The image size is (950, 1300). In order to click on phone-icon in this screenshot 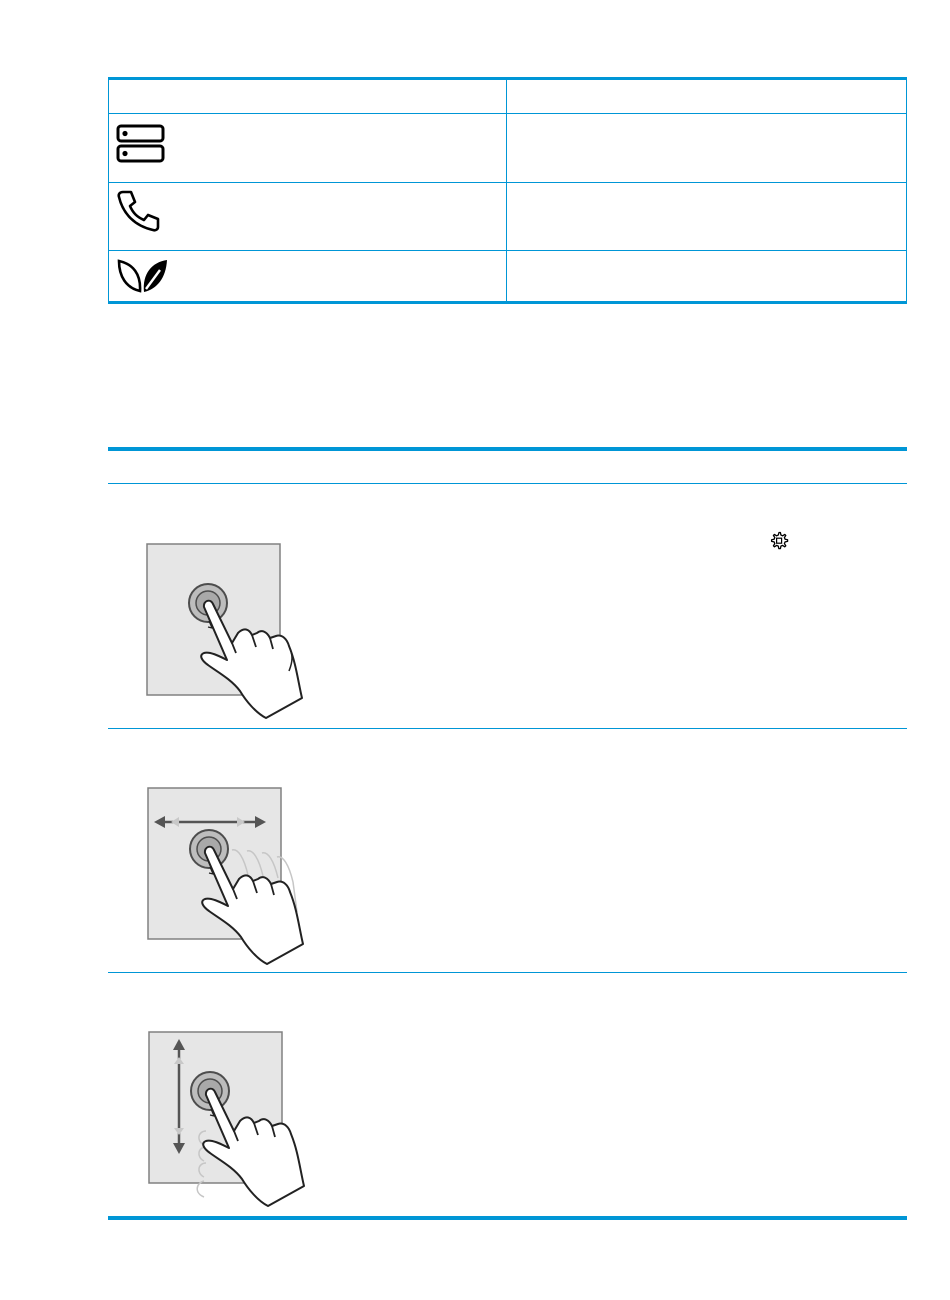, I will do `click(138, 212)`.